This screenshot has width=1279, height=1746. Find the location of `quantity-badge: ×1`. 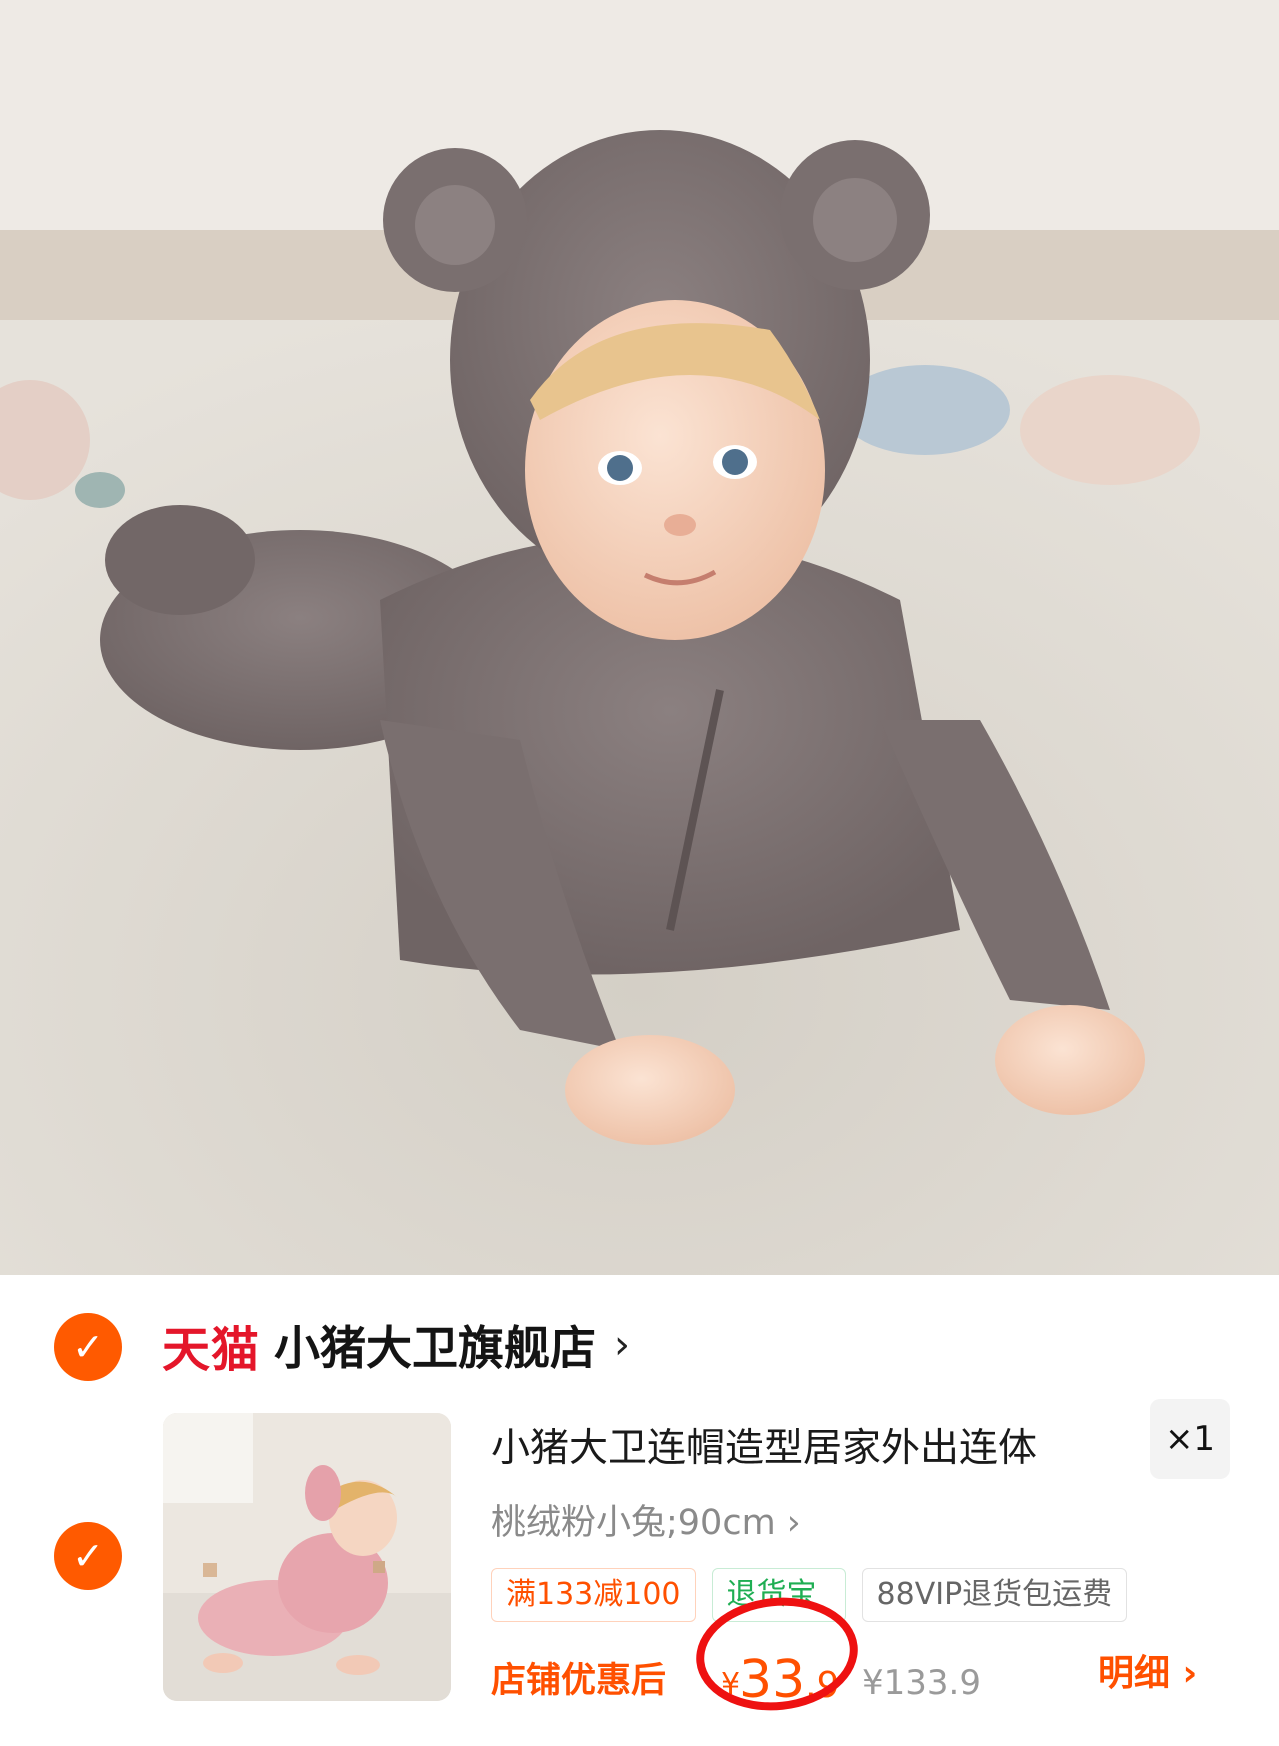

quantity-badge: ×1 is located at coordinates (1190, 1439).